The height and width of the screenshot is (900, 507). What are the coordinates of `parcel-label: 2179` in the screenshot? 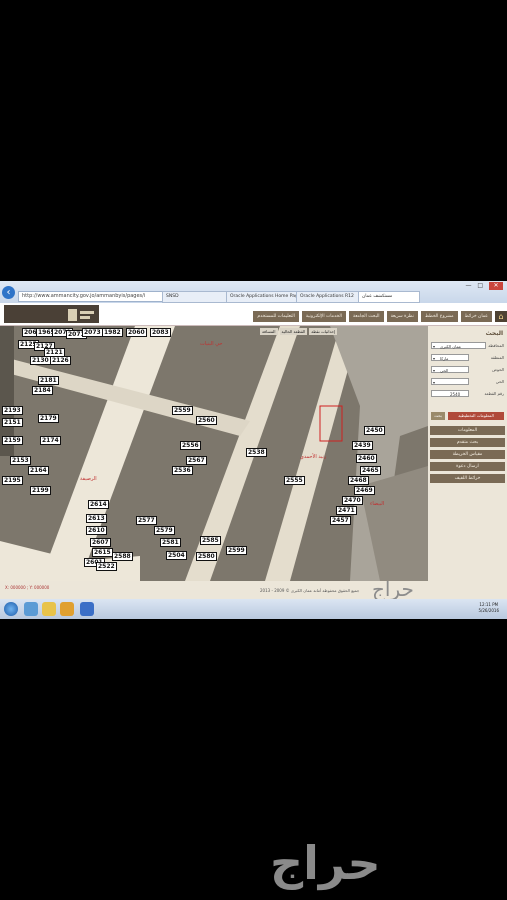 It's located at (48, 418).